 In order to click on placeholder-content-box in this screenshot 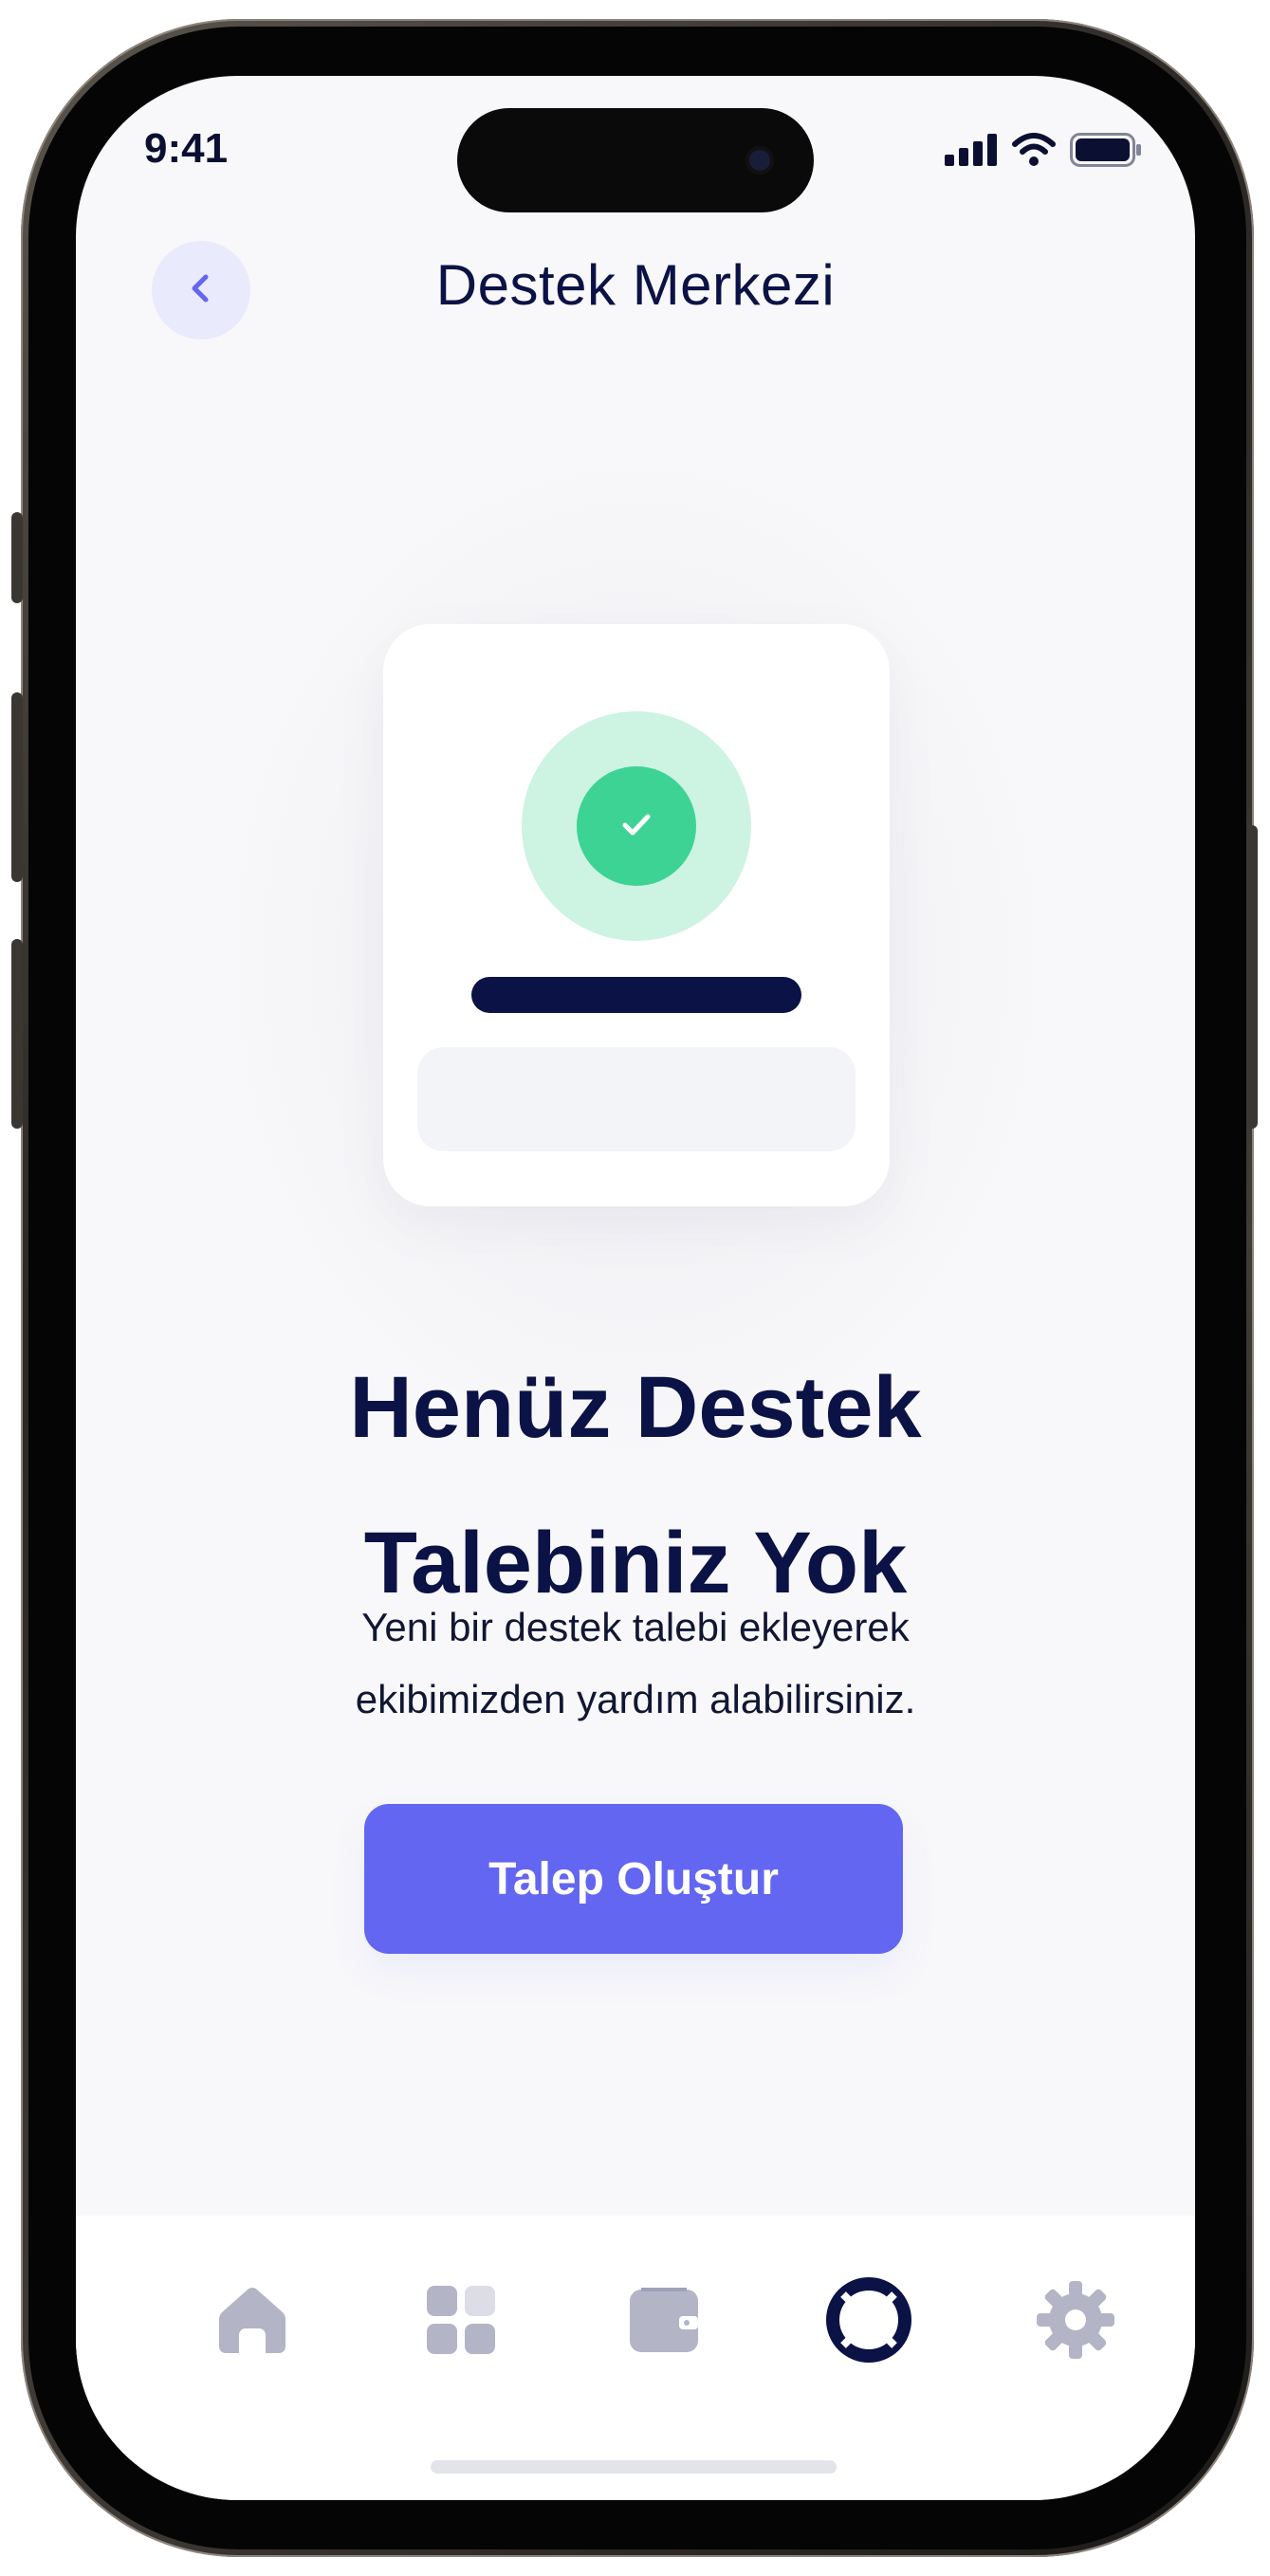, I will do `click(636, 1099)`.